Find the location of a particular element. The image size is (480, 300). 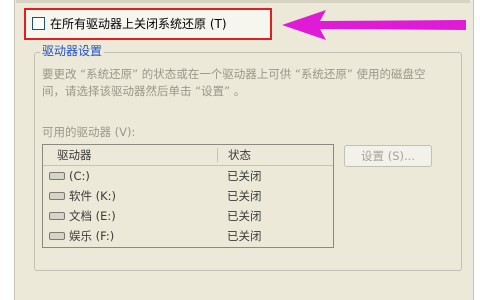

turn-off-all-checkbox is located at coordinates (38, 23).